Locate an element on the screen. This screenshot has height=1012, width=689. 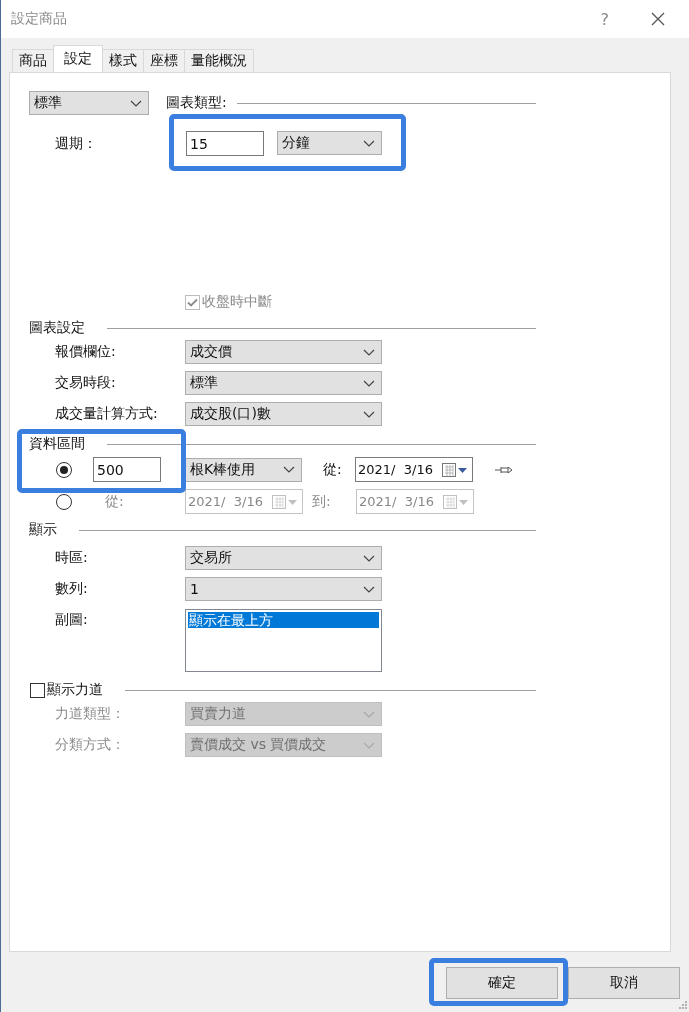
tab: 設定 is located at coordinates (78, 58).